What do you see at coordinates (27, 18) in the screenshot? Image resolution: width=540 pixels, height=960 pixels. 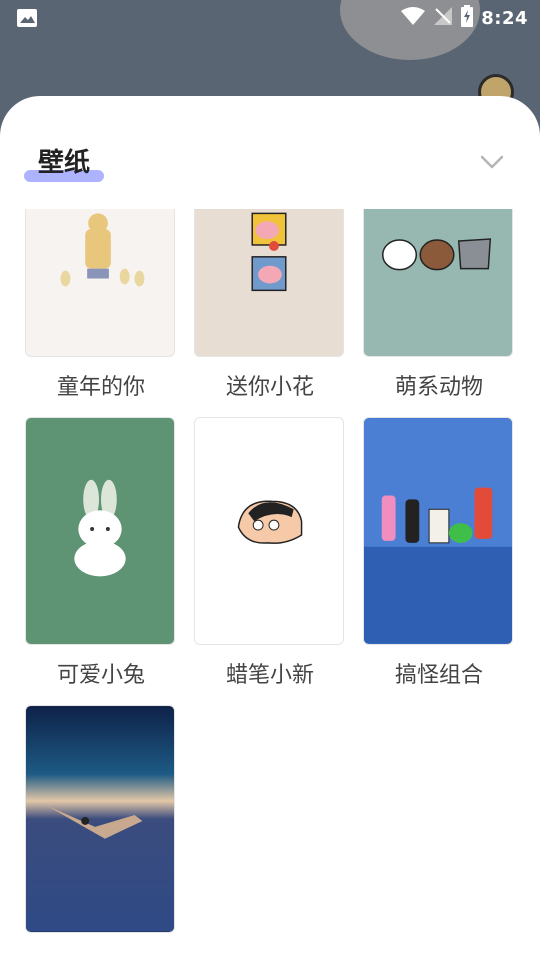 I see `image-icon` at bounding box center [27, 18].